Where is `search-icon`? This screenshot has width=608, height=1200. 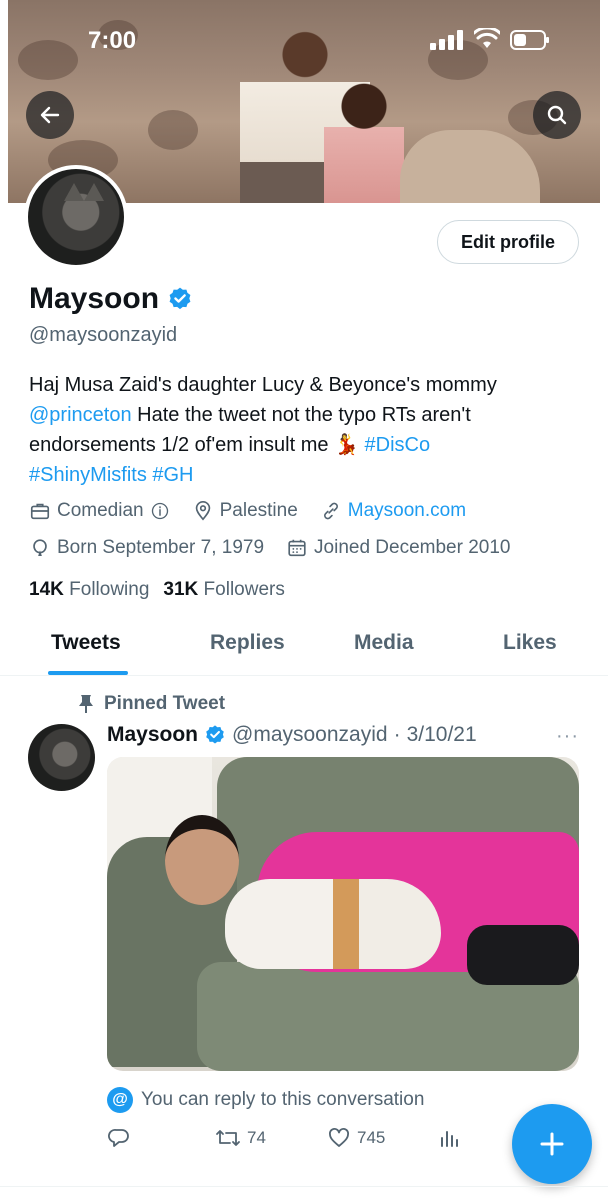 search-icon is located at coordinates (557, 115).